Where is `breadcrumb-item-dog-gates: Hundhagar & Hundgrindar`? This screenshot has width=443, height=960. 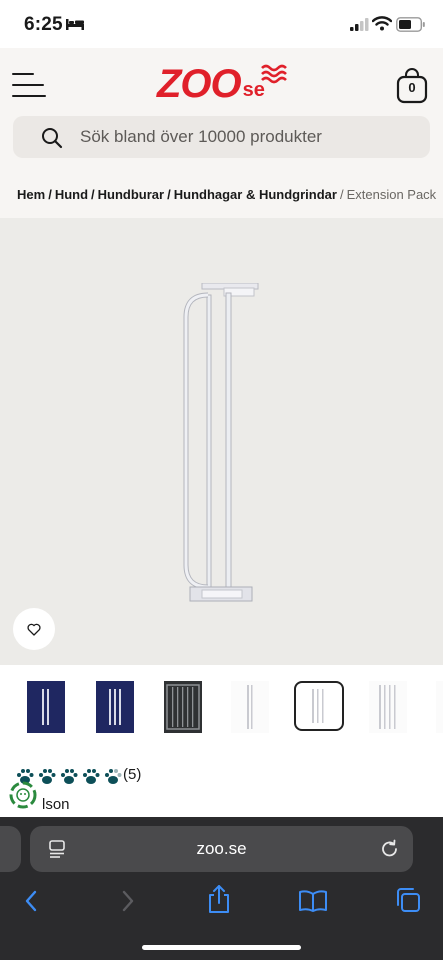
breadcrumb-item-dog-gates: Hundhagar & Hundgrindar is located at coordinates (255, 194).